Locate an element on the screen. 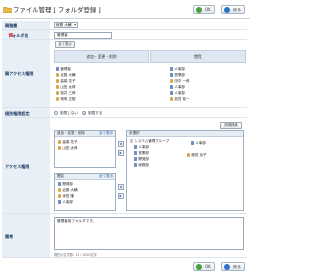 Image resolution: width=320 pixels, height=273 pixels. view-show-all-link: 全て表示 is located at coordinates (106, 176).